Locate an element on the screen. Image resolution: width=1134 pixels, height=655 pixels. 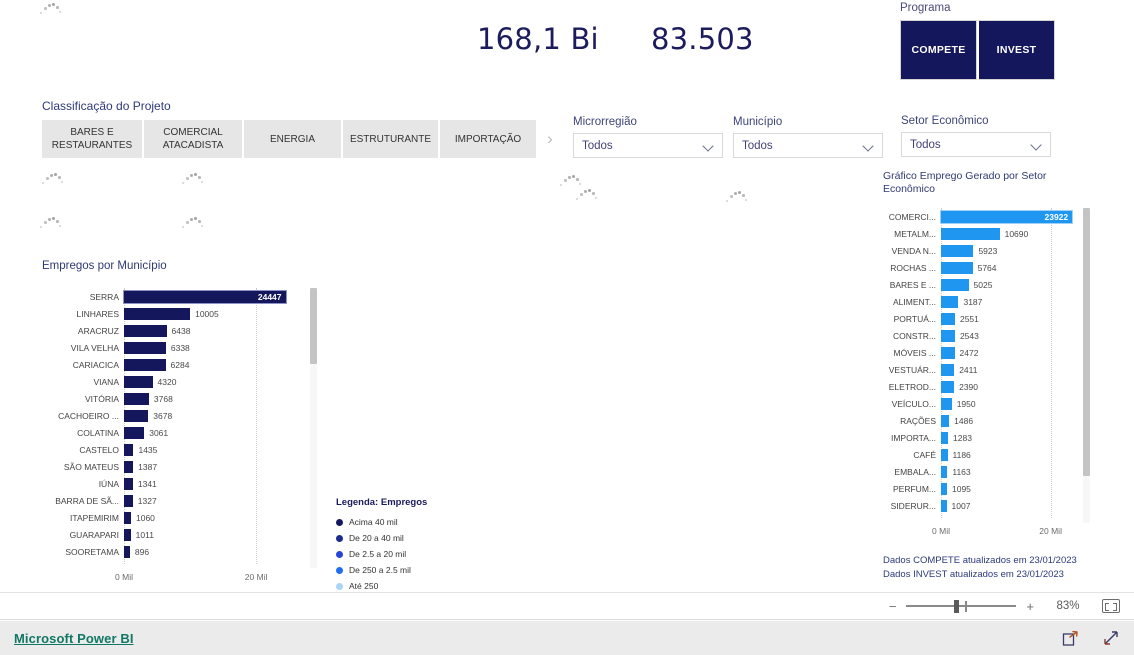
bar-row: BARRA DE SÃ... 1327 is located at coordinates (175, 500).